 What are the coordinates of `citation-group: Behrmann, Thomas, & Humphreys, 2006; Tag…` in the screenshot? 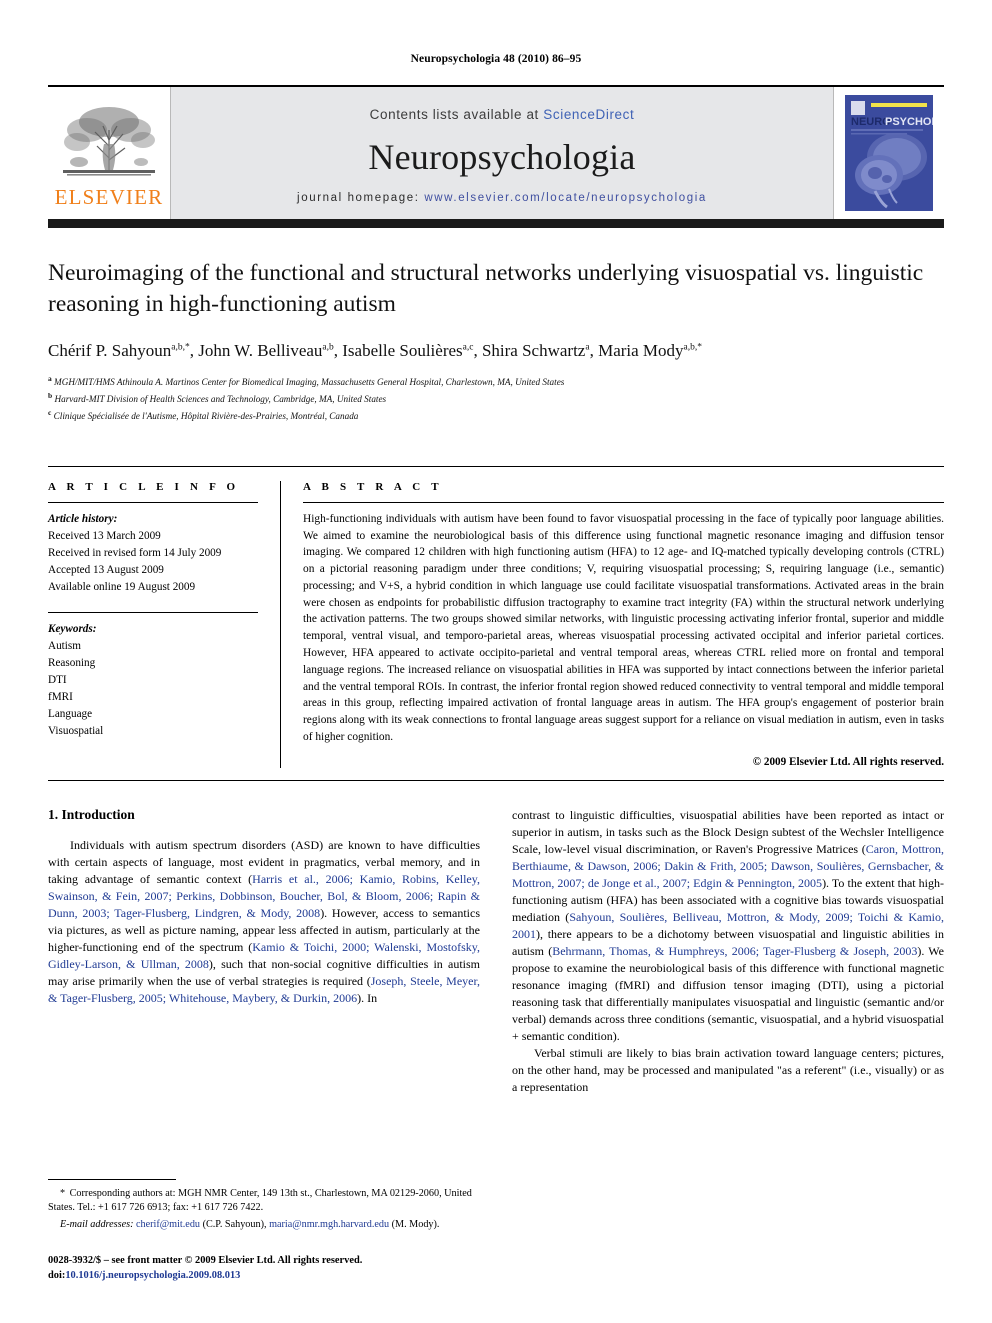 It's located at (734, 951).